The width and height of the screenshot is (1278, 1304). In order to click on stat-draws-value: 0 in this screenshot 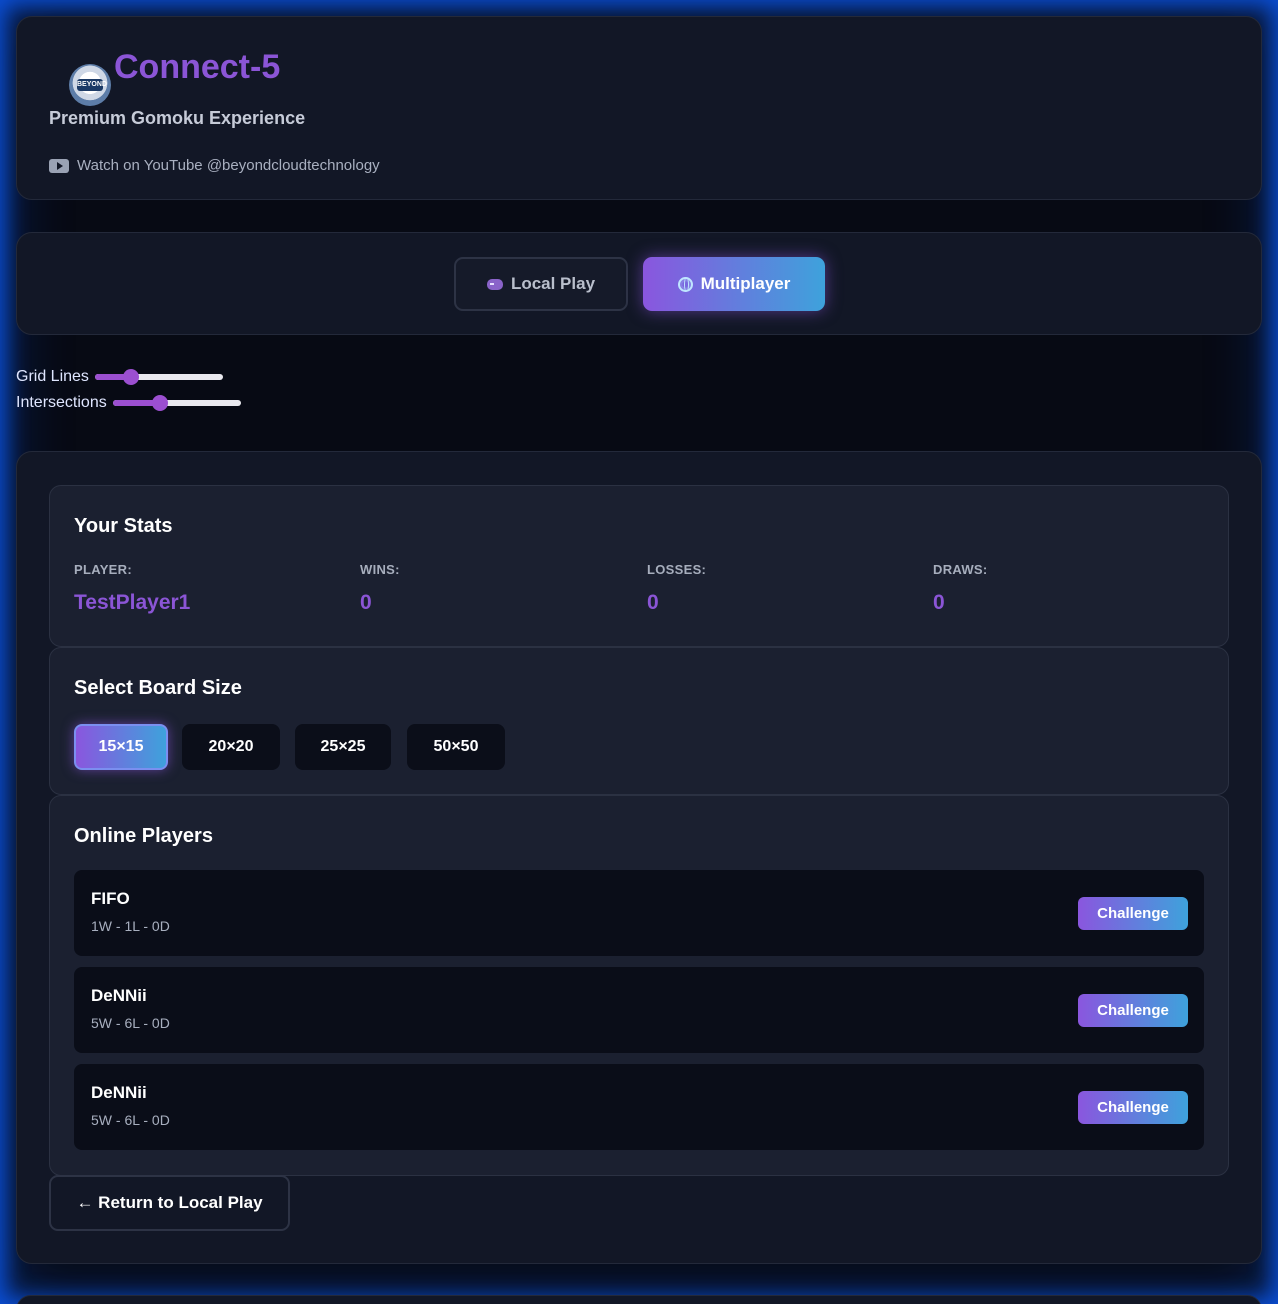, I will do `click(939, 602)`.